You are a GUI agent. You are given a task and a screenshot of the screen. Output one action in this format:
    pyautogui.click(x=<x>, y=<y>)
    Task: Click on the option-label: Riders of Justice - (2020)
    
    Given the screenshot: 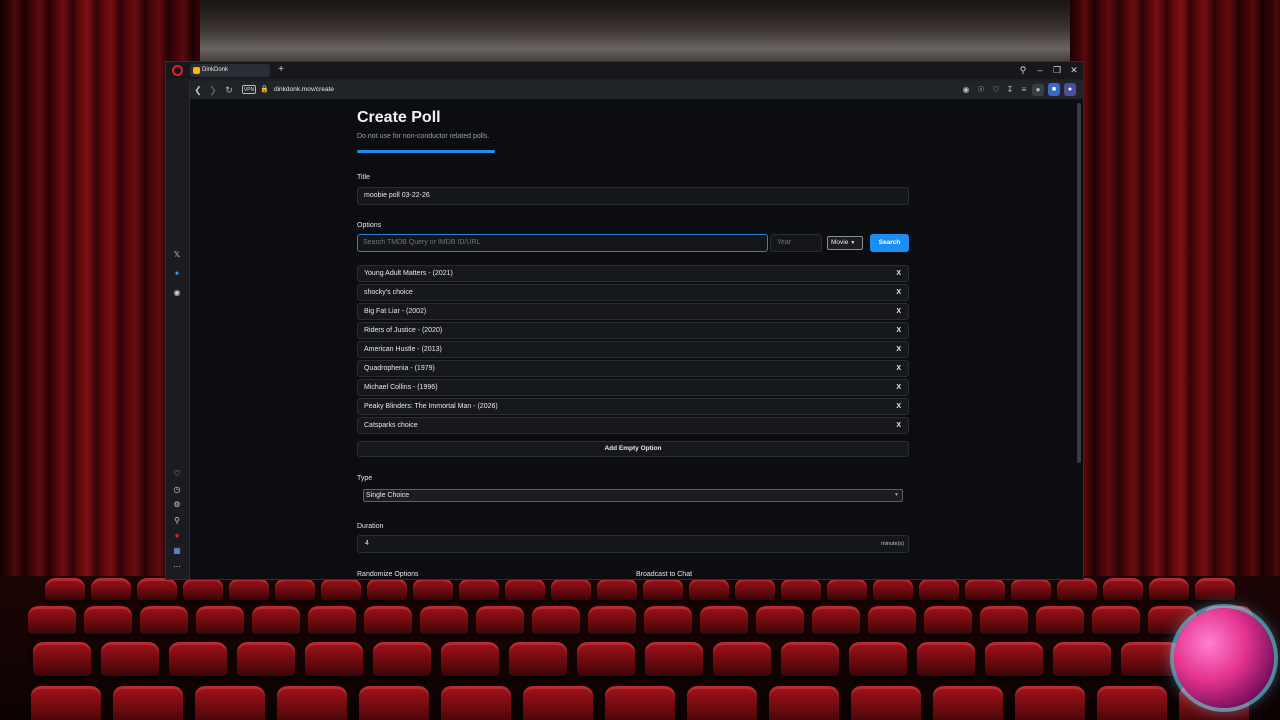 What is the action you would take?
    pyautogui.click(x=403, y=330)
    